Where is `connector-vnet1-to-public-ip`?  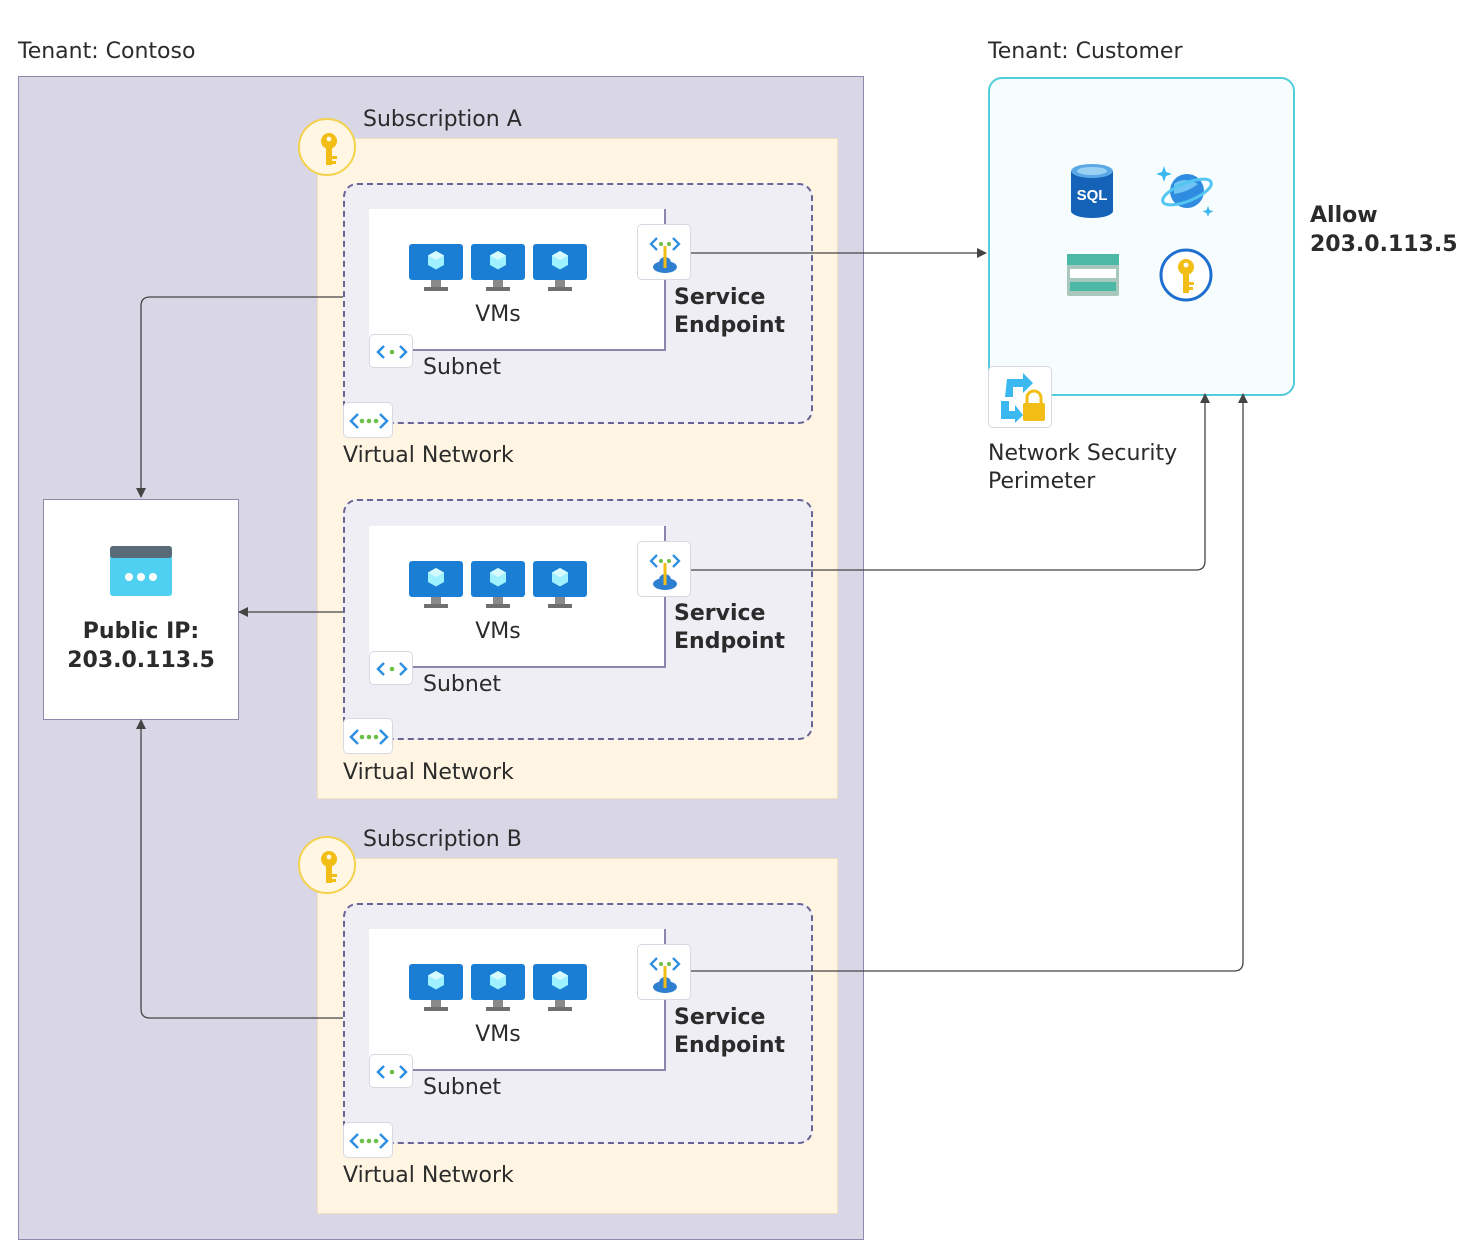 connector-vnet1-to-public-ip is located at coordinates (239, 397).